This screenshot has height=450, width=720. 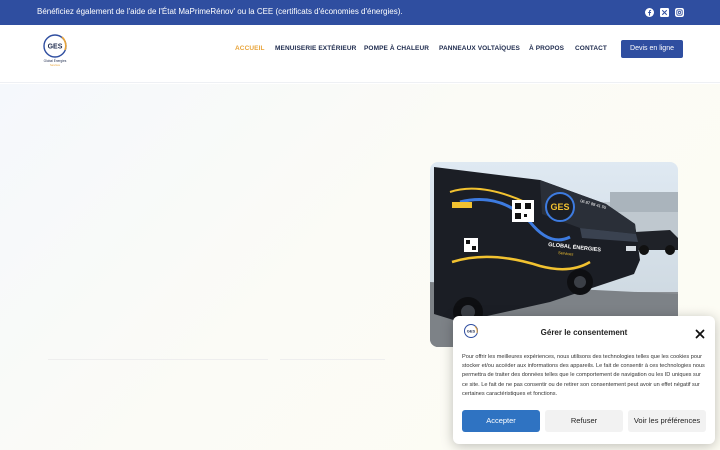 I want to click on nav-item-panneaux: PANNEAUX VOLTAÏQUES, so click(x=479, y=52).